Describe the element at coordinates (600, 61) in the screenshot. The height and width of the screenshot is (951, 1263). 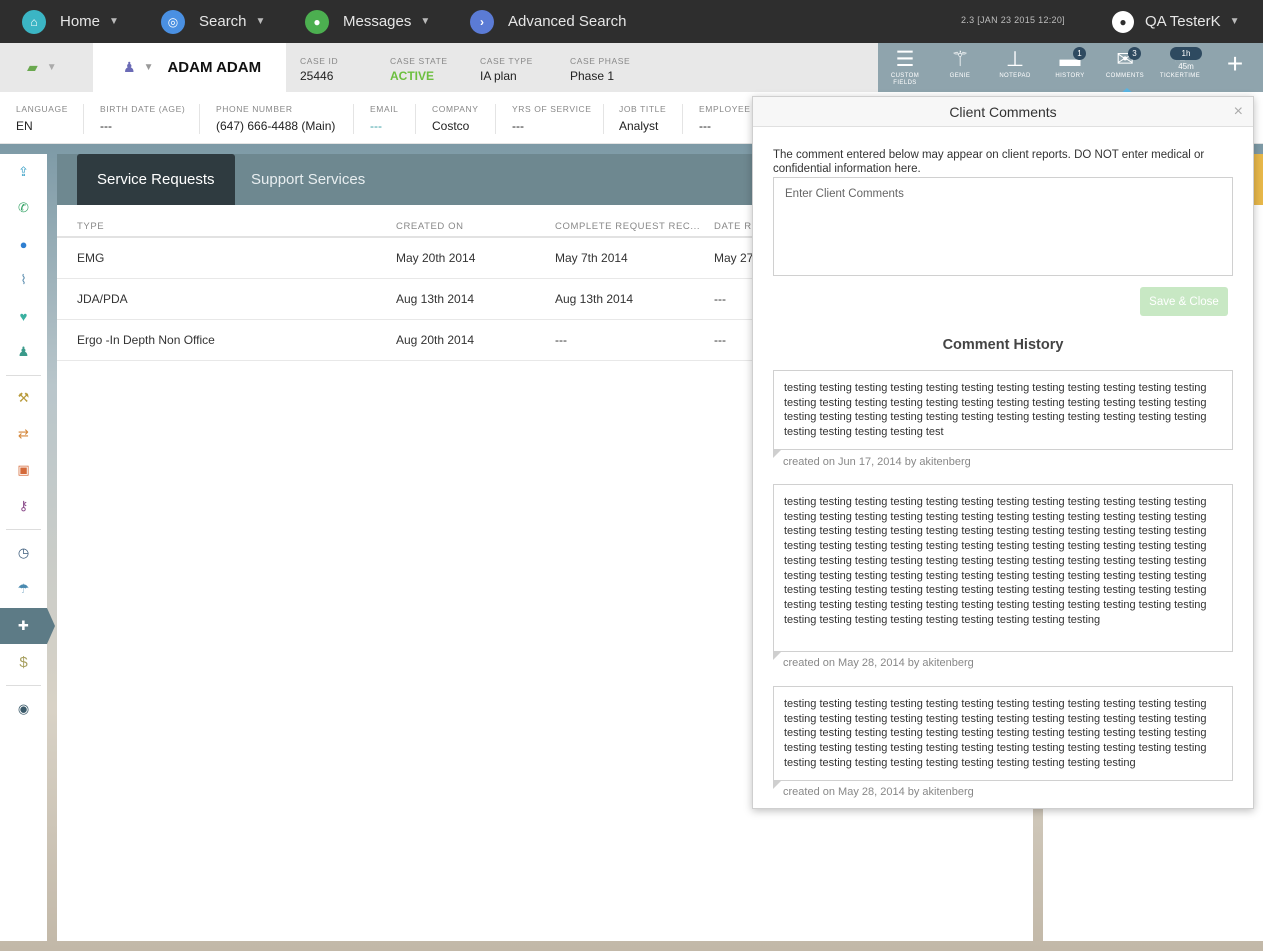
I see `case-phase-label: CASE PHASE` at that location.